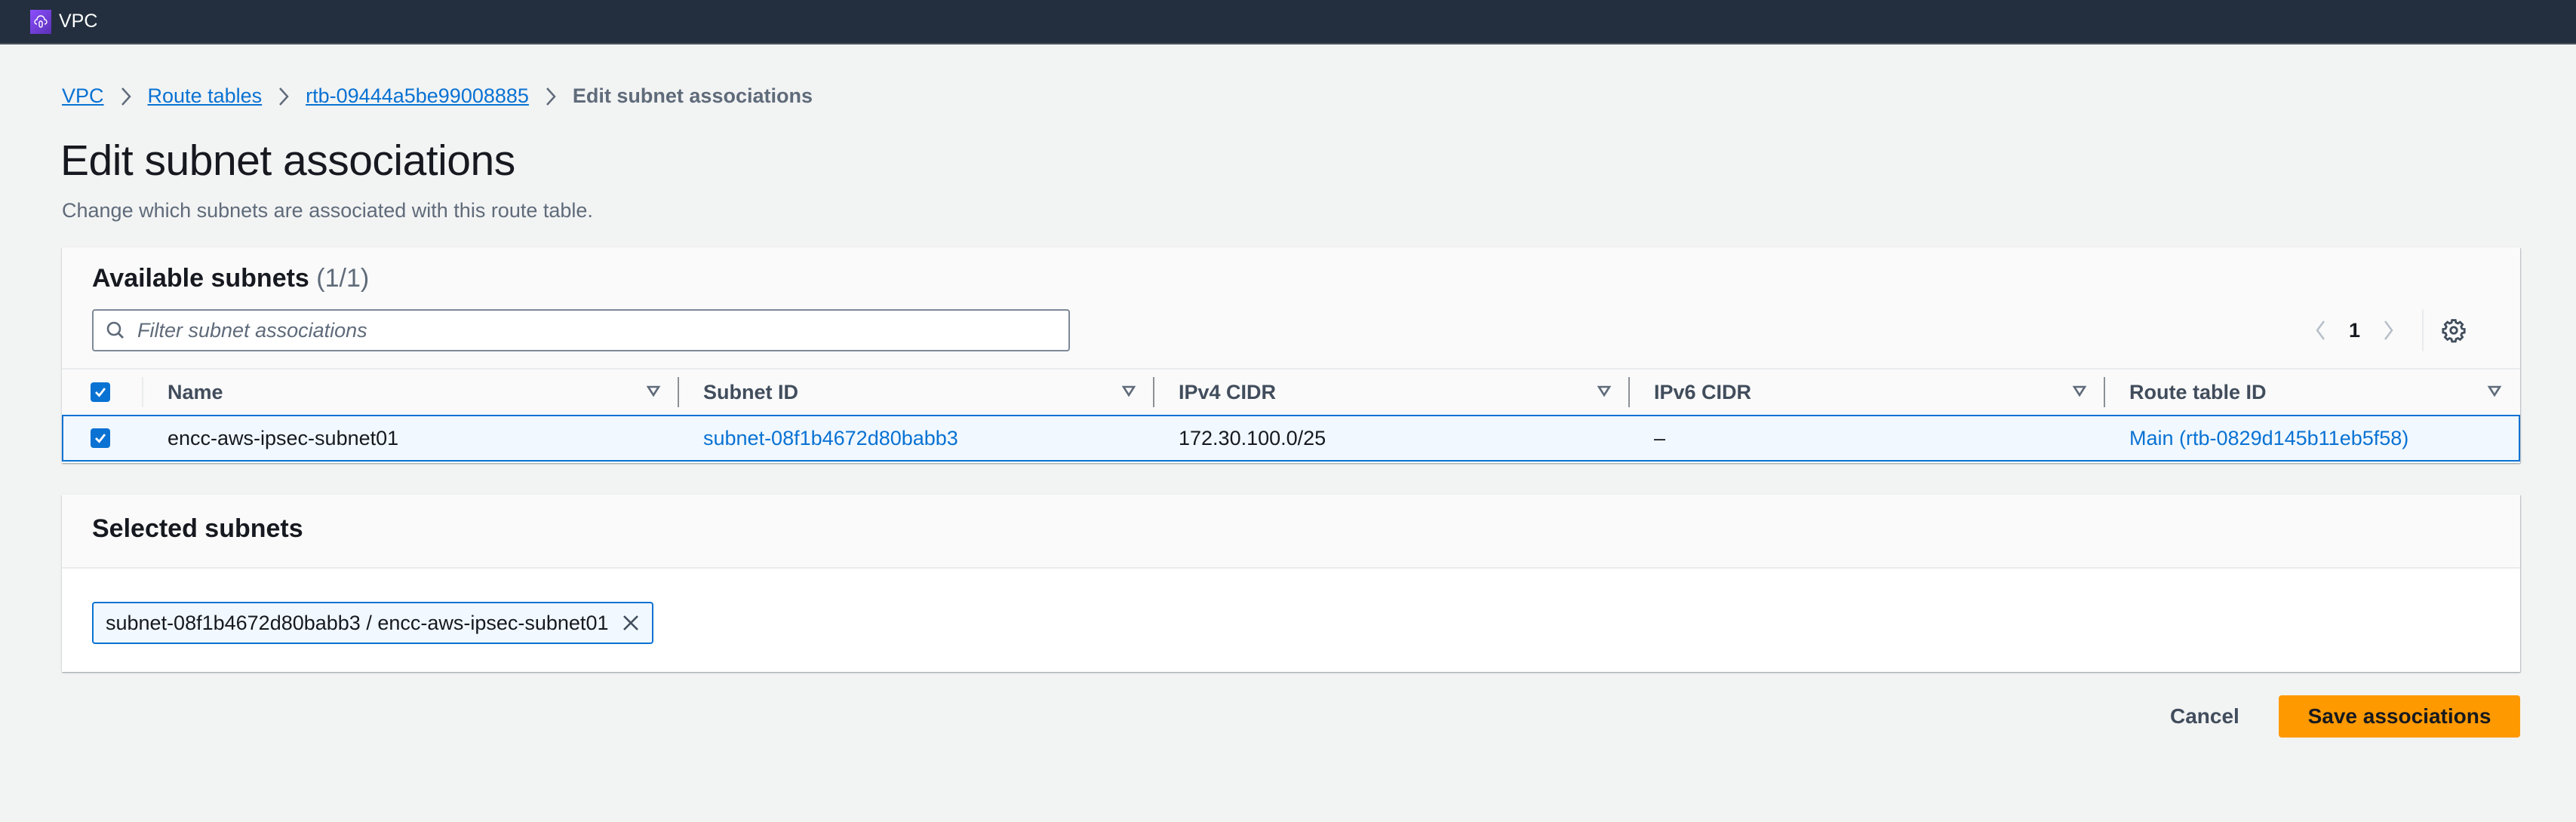  Describe the element at coordinates (83, 96) in the screenshot. I see `breadcrumb-vpc: VPC` at that location.